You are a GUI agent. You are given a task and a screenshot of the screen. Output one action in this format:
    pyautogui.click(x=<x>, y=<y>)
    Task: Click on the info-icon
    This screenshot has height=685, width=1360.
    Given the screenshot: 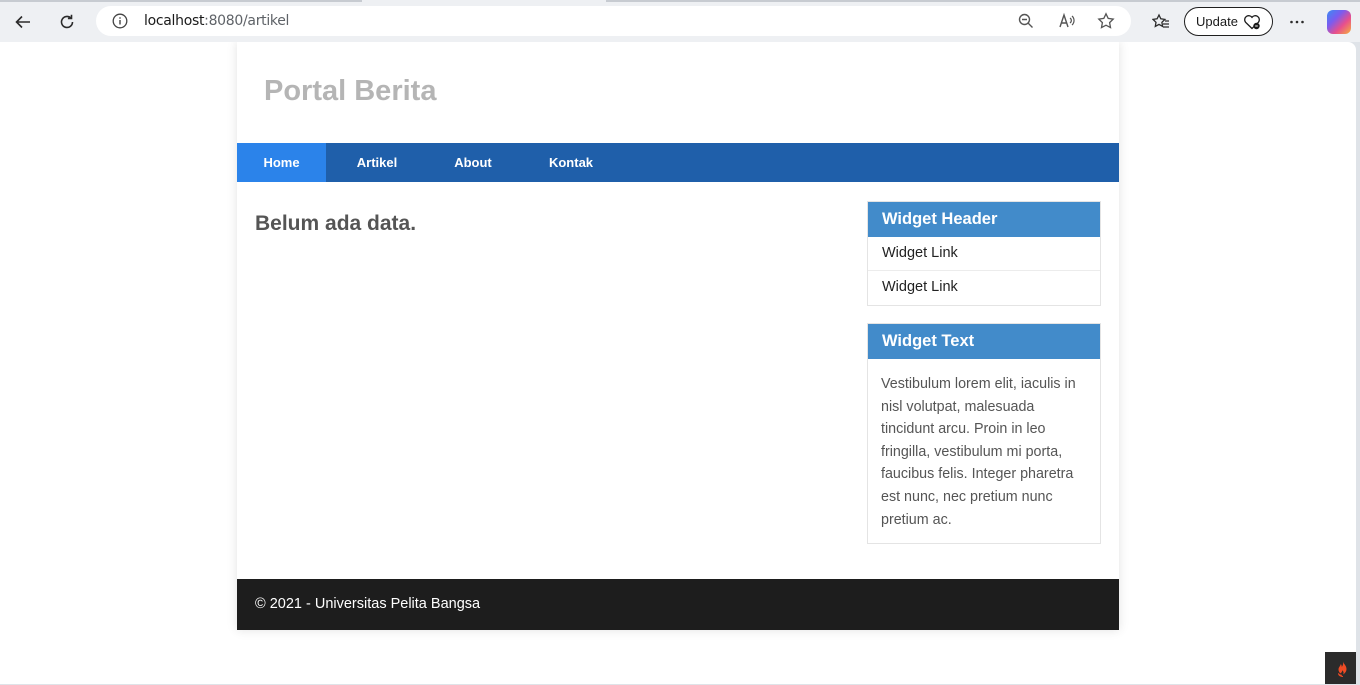 What is the action you would take?
    pyautogui.click(x=120, y=21)
    